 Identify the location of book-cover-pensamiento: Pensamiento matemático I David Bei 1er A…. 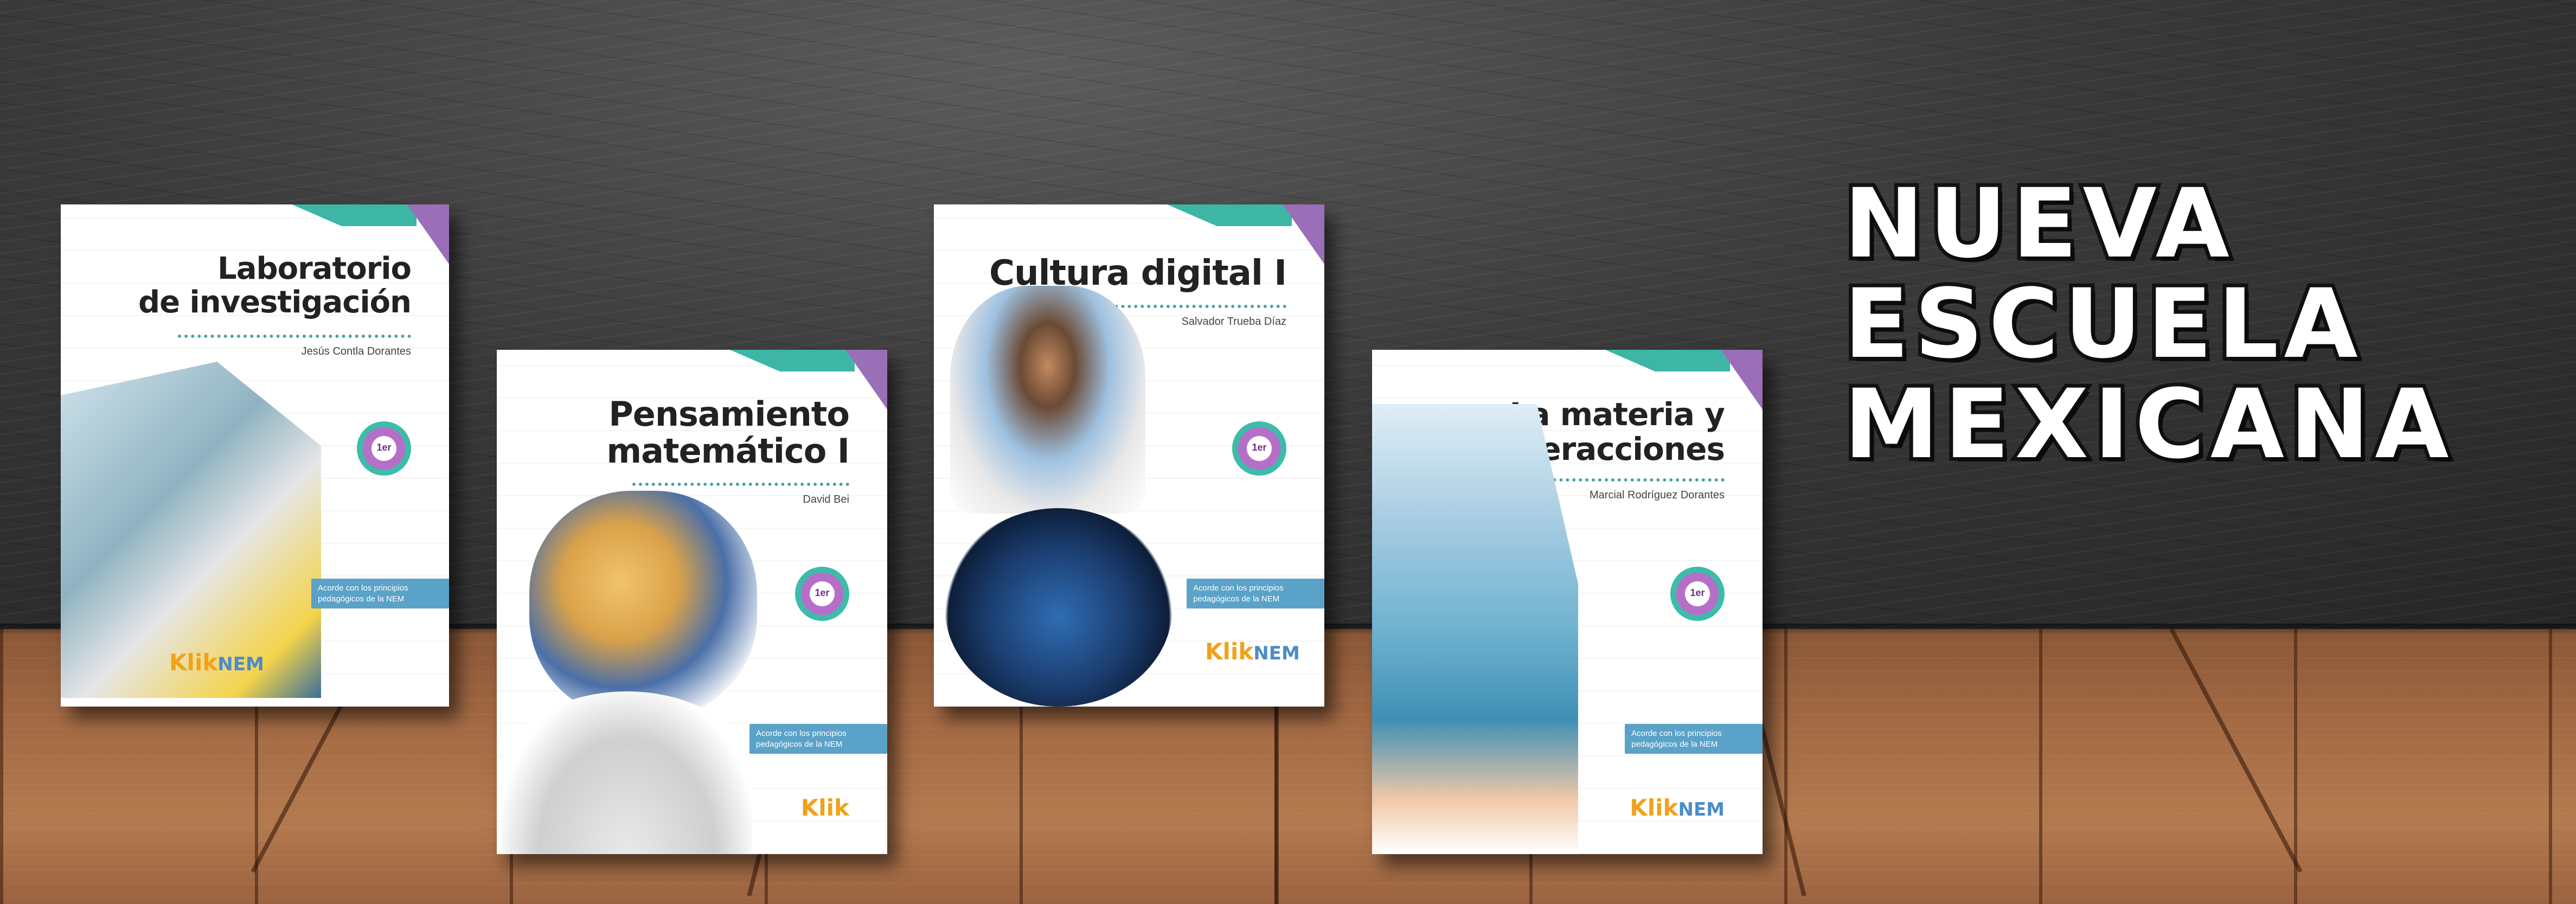
(692, 602).